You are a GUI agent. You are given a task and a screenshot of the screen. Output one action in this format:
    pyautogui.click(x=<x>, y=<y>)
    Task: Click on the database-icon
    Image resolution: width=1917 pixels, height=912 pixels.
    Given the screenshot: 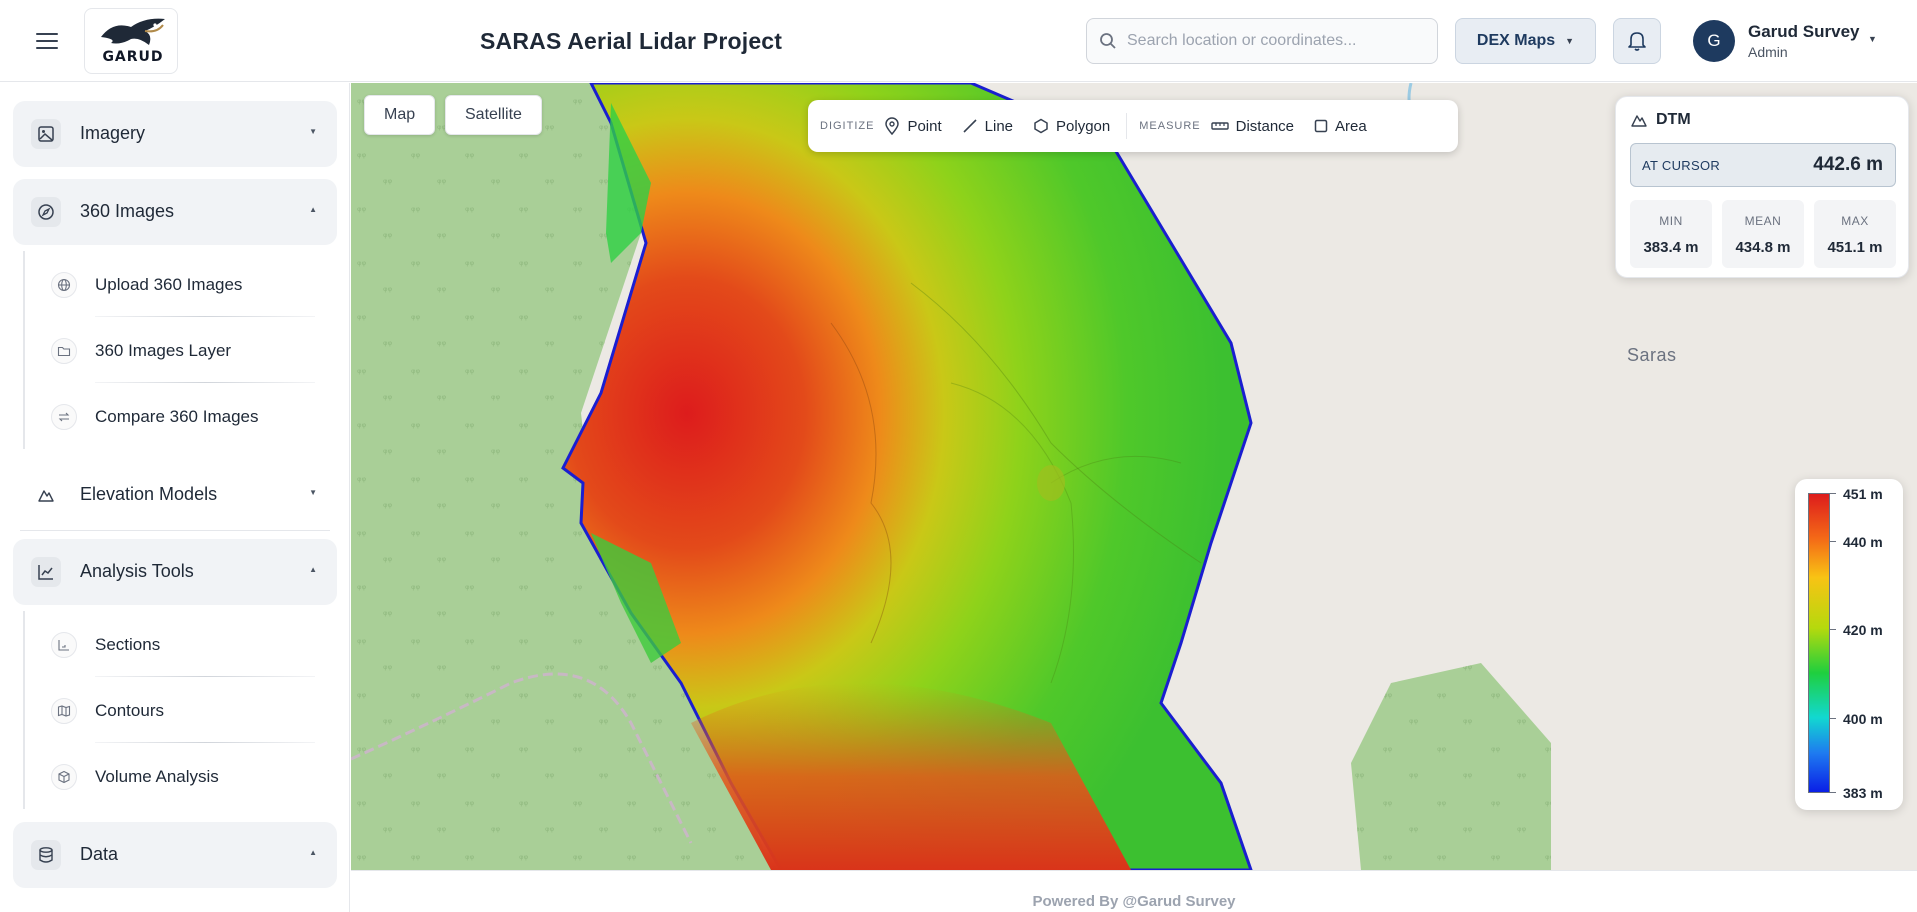 What is the action you would take?
    pyautogui.click(x=46, y=855)
    